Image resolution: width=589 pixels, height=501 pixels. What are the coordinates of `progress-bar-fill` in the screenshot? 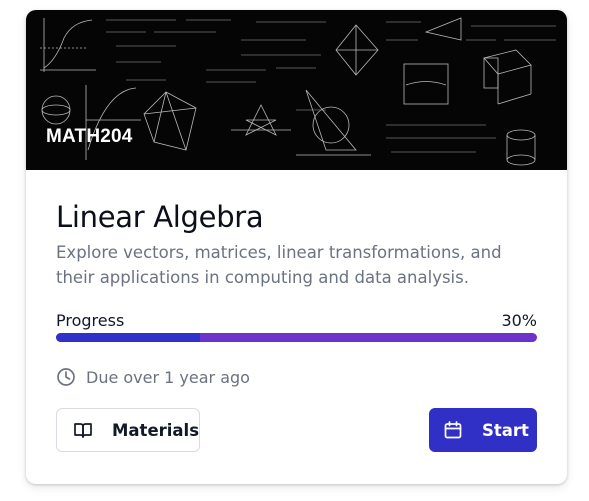 It's located at (128, 337).